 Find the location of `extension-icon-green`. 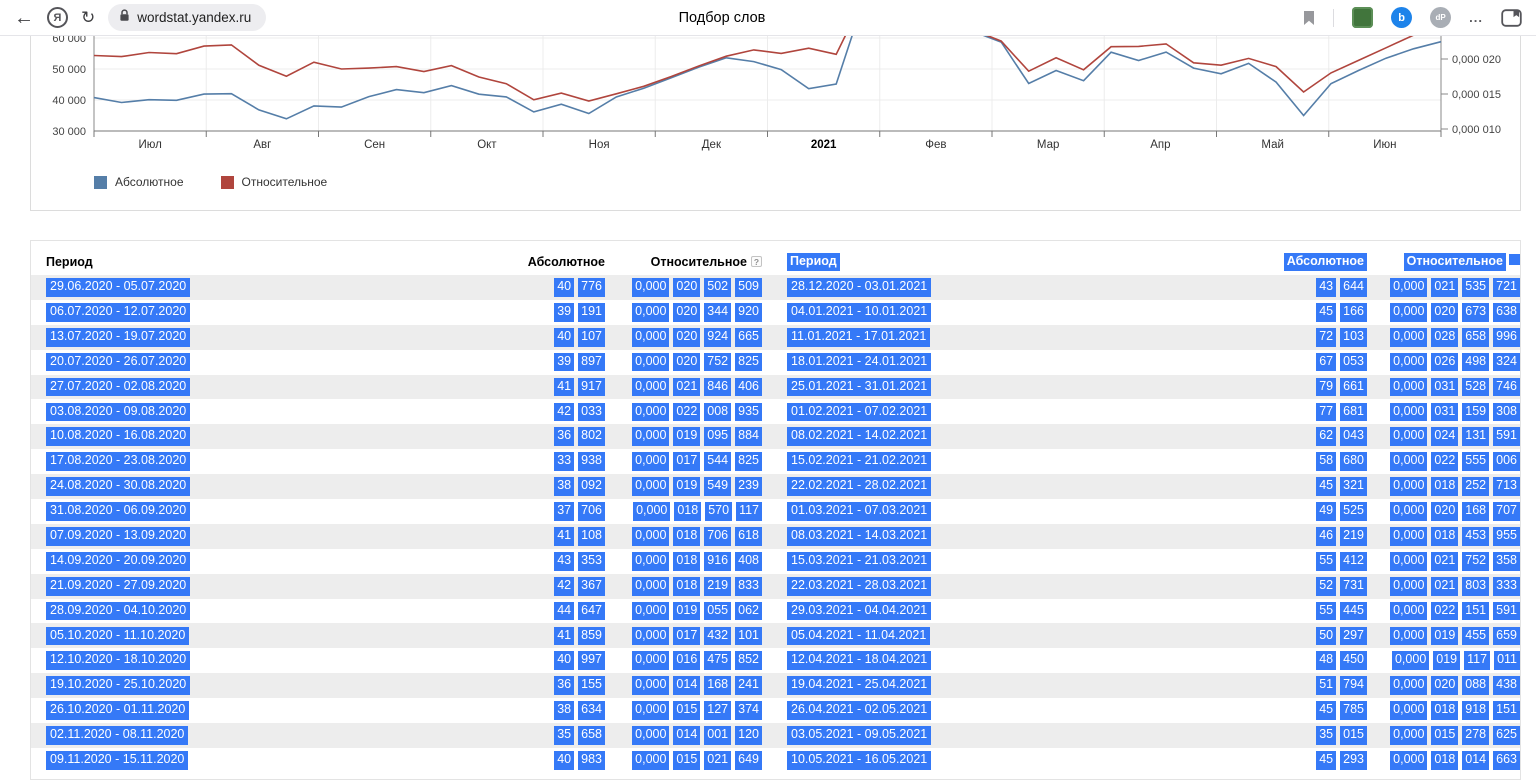

extension-icon-green is located at coordinates (1363, 17).